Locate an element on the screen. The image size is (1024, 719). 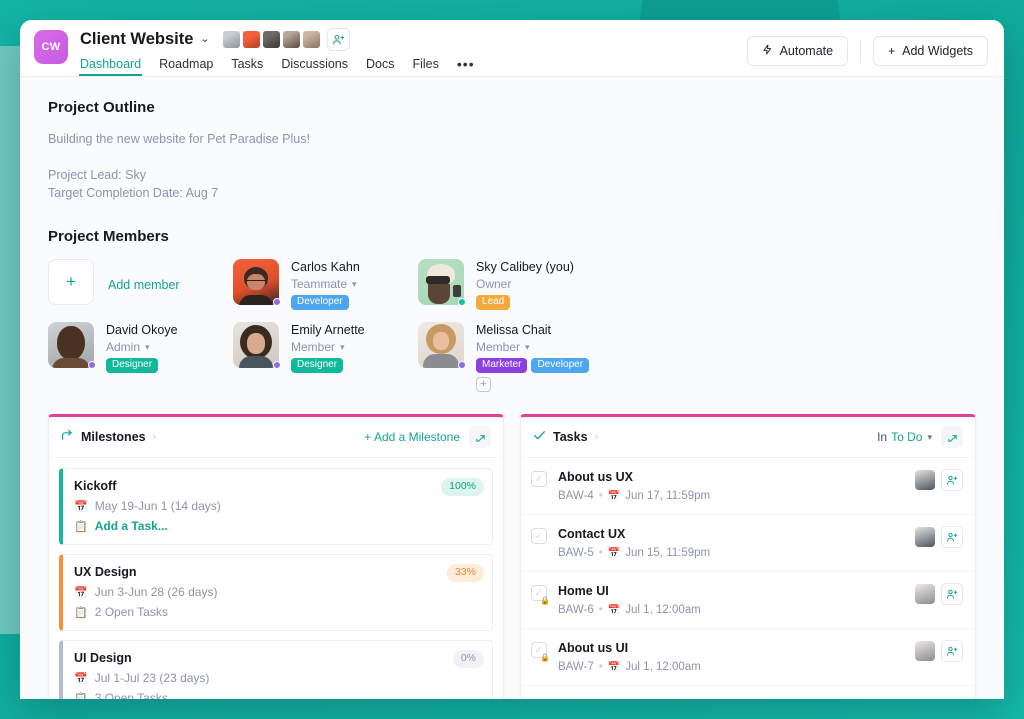
task-name: About us UX is located at coordinates (595, 477).